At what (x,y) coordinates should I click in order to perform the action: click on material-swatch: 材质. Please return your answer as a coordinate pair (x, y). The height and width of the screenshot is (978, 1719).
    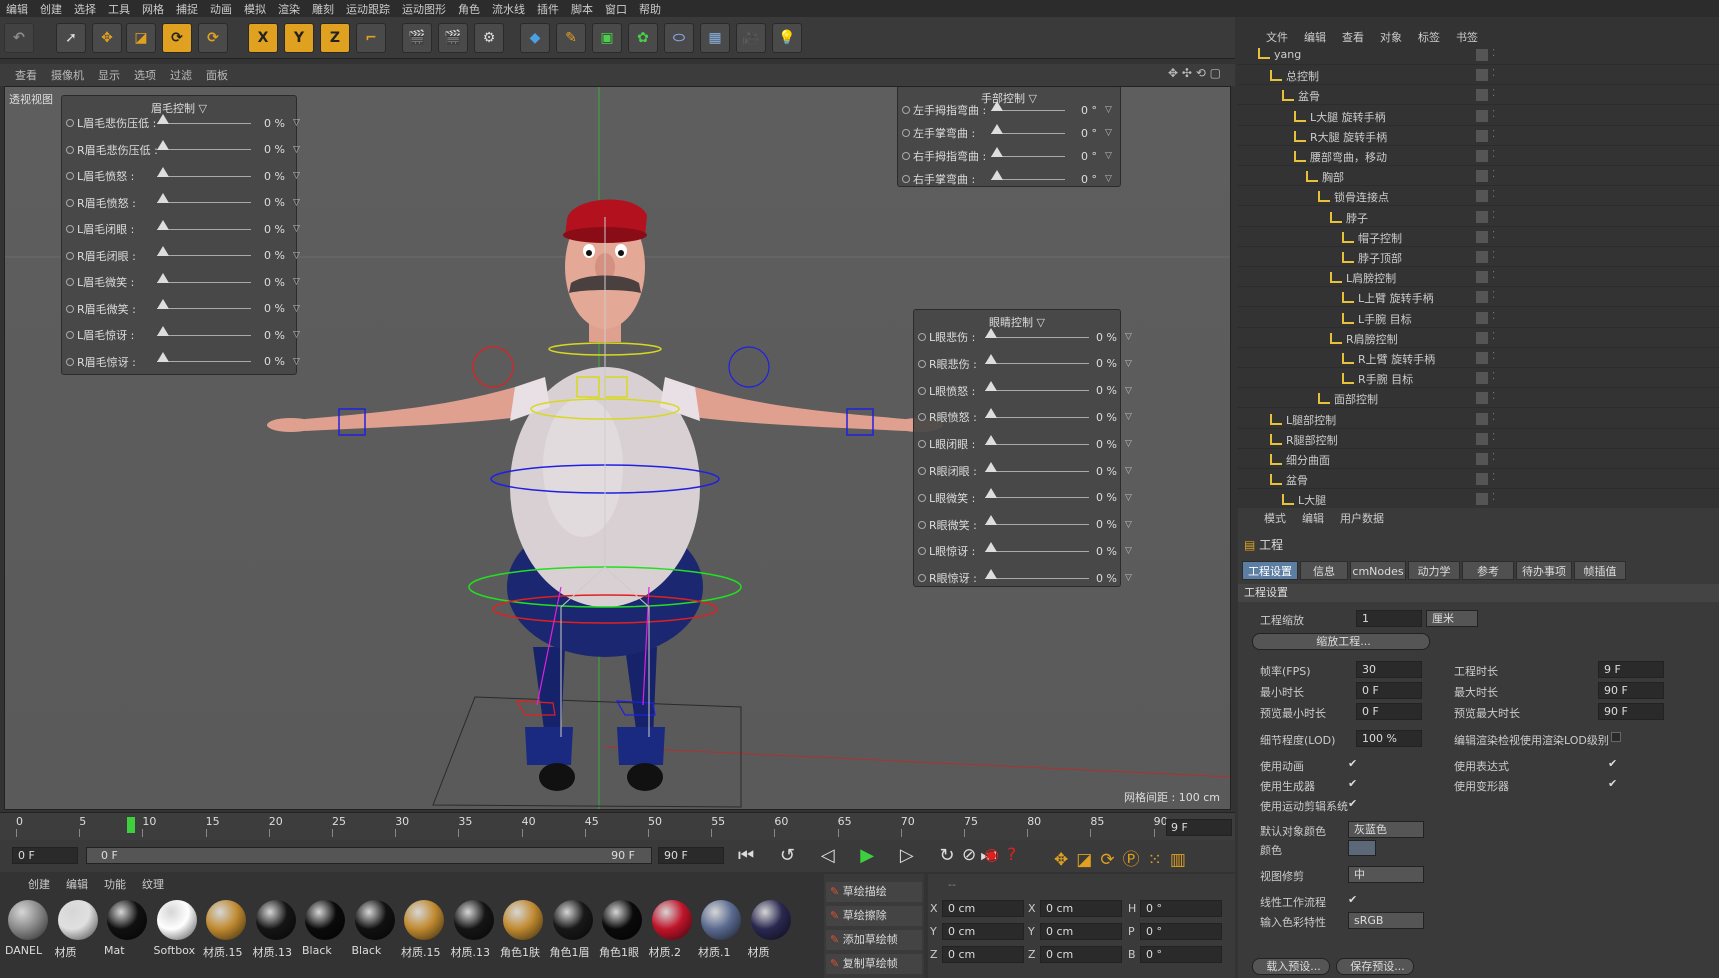
    Looking at the image, I should click on (78, 929).